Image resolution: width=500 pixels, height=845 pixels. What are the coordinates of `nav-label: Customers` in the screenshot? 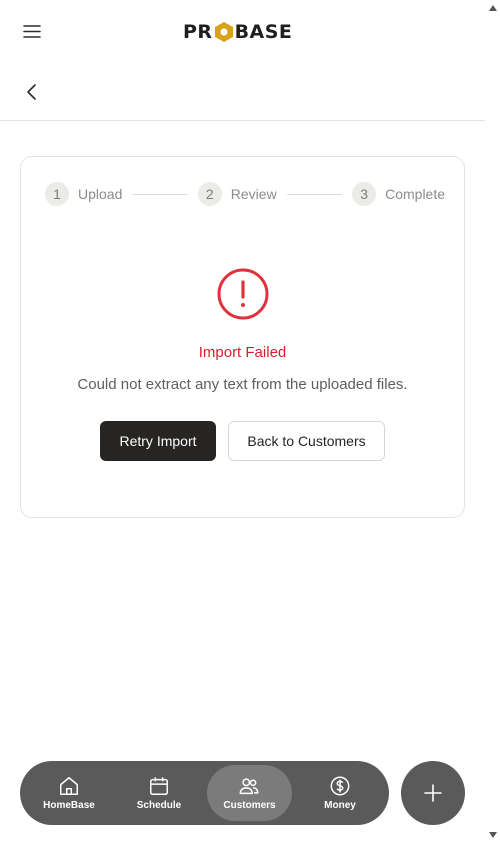 It's located at (249, 805).